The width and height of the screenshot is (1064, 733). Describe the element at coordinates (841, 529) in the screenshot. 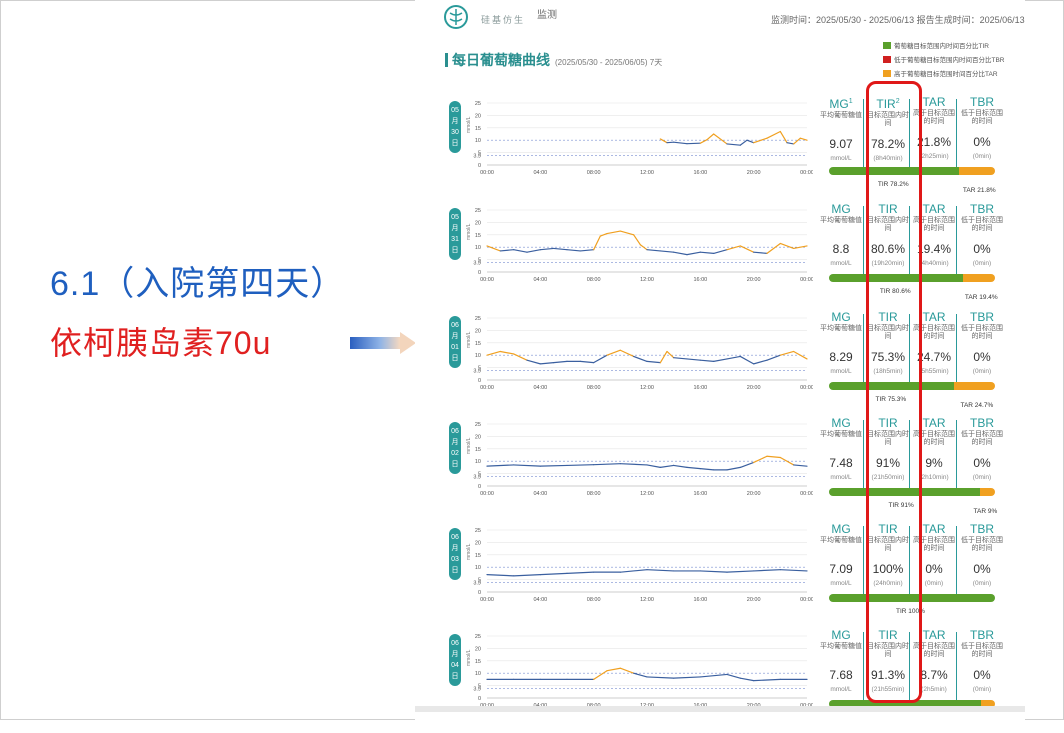

I see `mg-header: MG` at that location.